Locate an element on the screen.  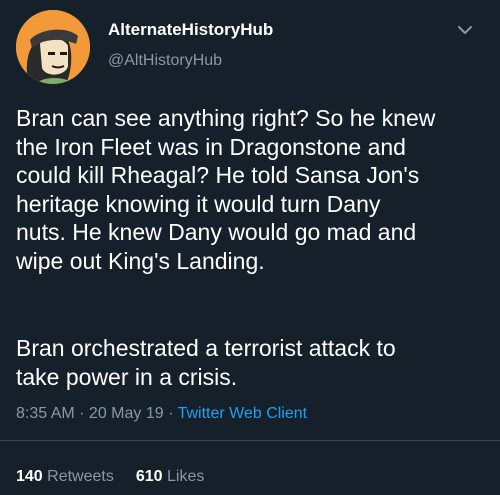
likes-stat: 610 Likes is located at coordinates (170, 476).